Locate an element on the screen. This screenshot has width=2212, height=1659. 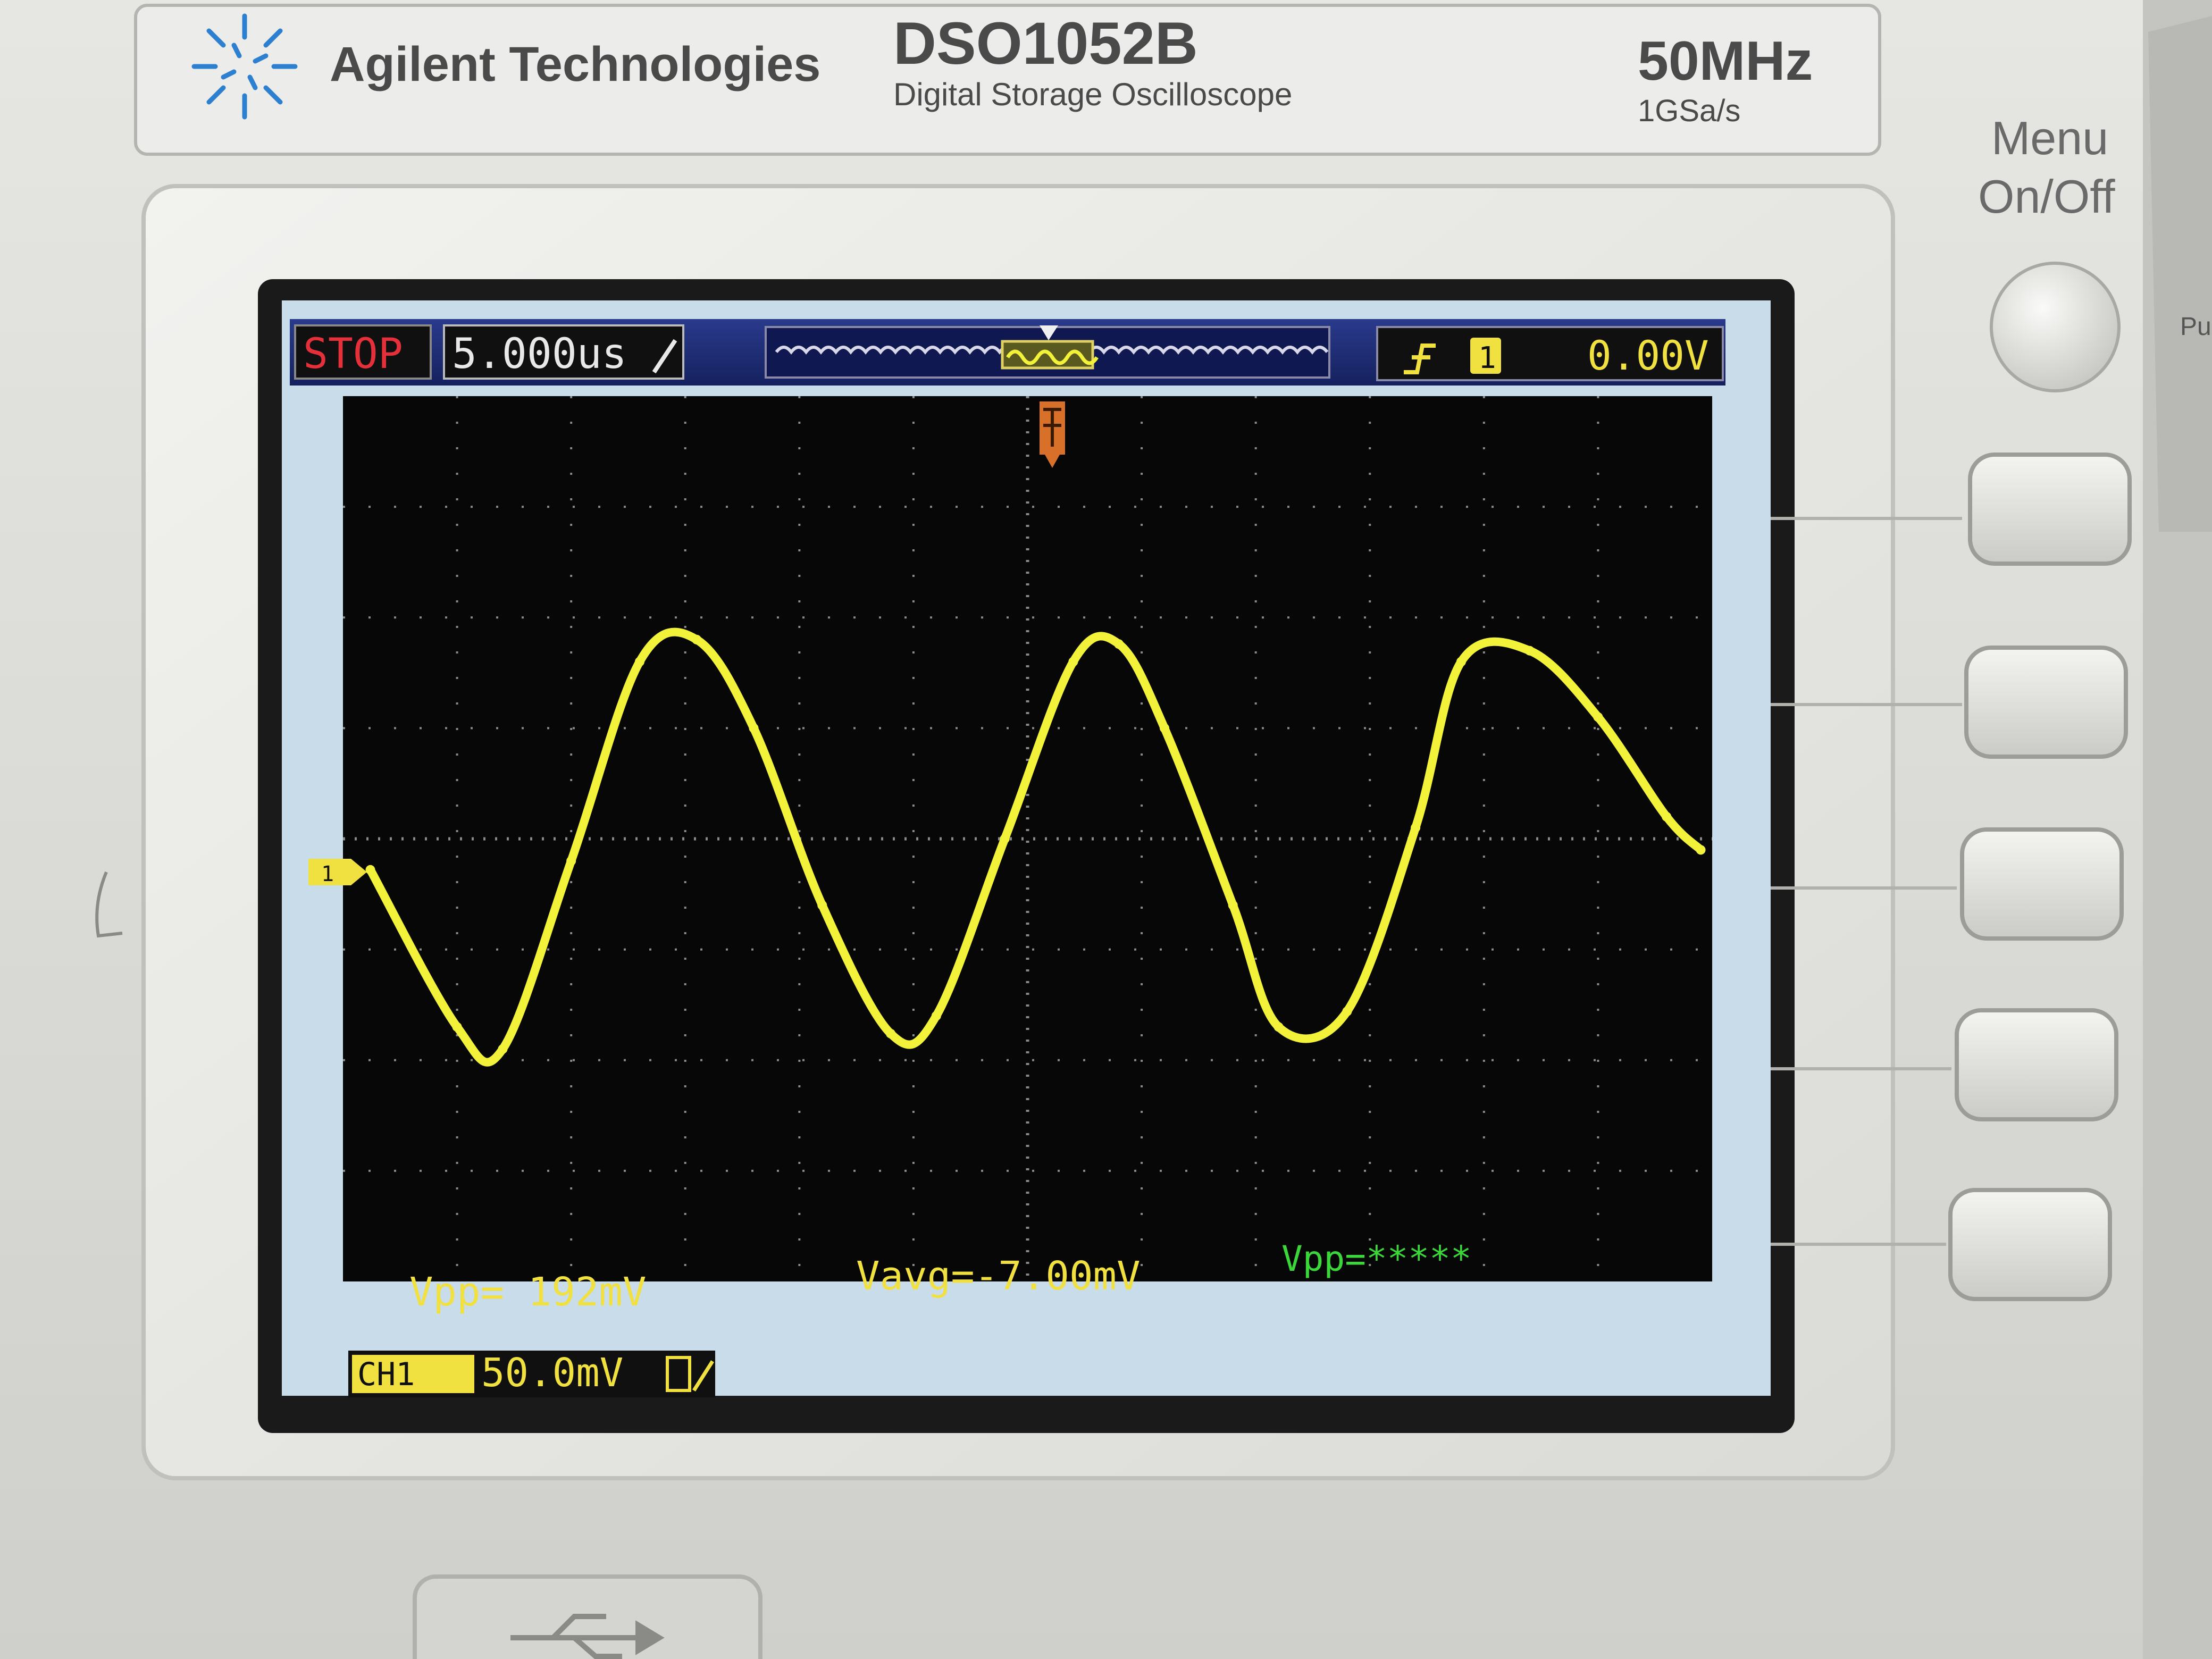
menu-label-line1: Menu is located at coordinates (2049, 138).